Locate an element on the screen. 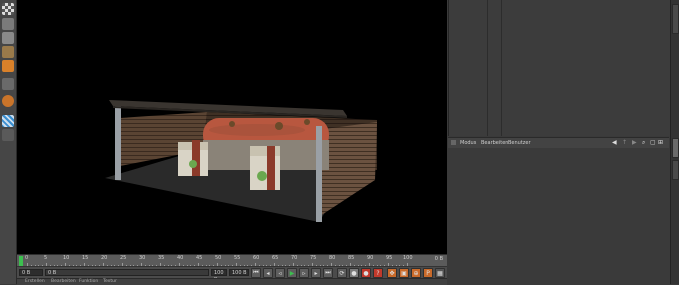 This screenshot has width=679, height=285. play-icon: ▶ is located at coordinates (292, 273).